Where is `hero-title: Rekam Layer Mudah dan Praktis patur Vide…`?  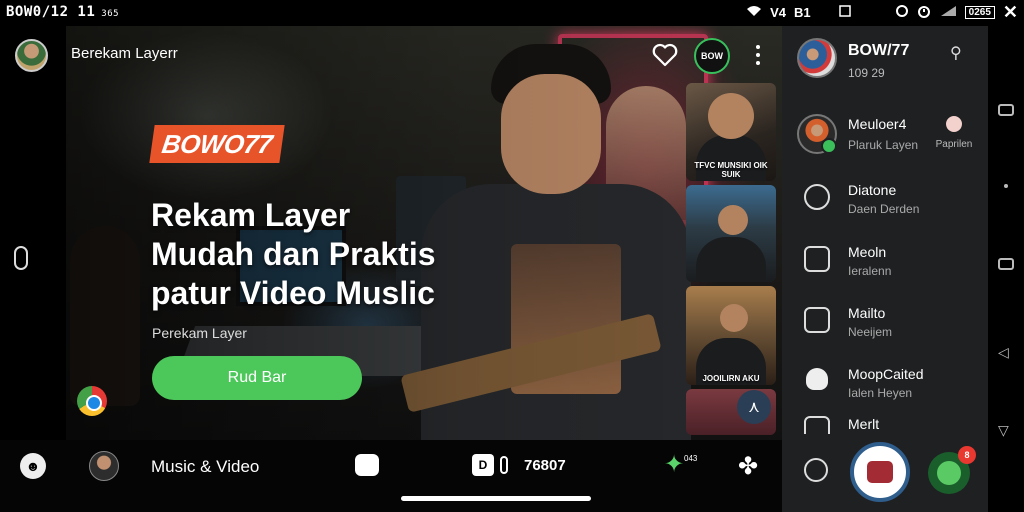 hero-title: Rekam Layer Mudah dan Praktis patur Vide… is located at coordinates (321, 254).